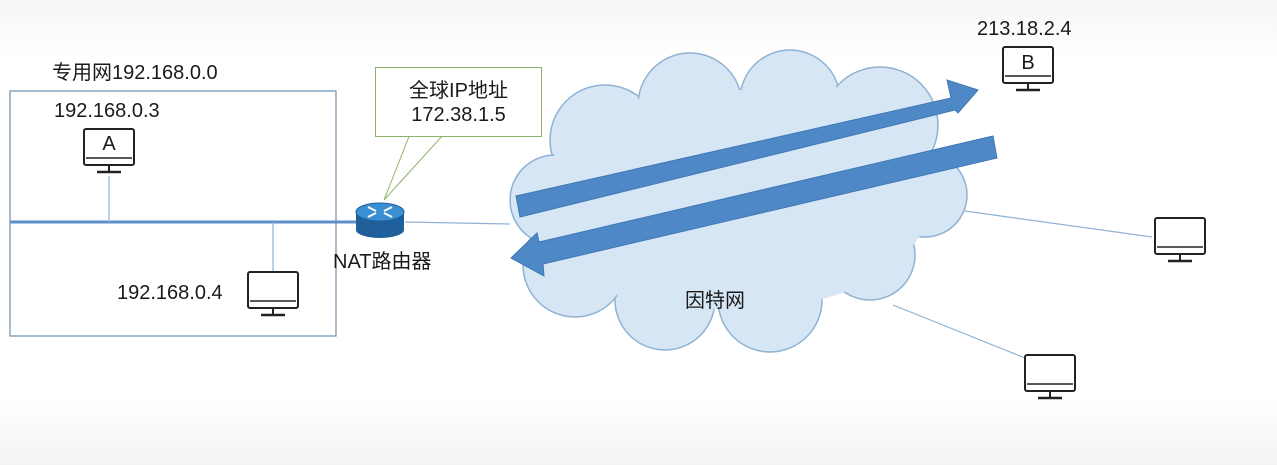  I want to click on internet-label: 因特网, so click(715, 301).